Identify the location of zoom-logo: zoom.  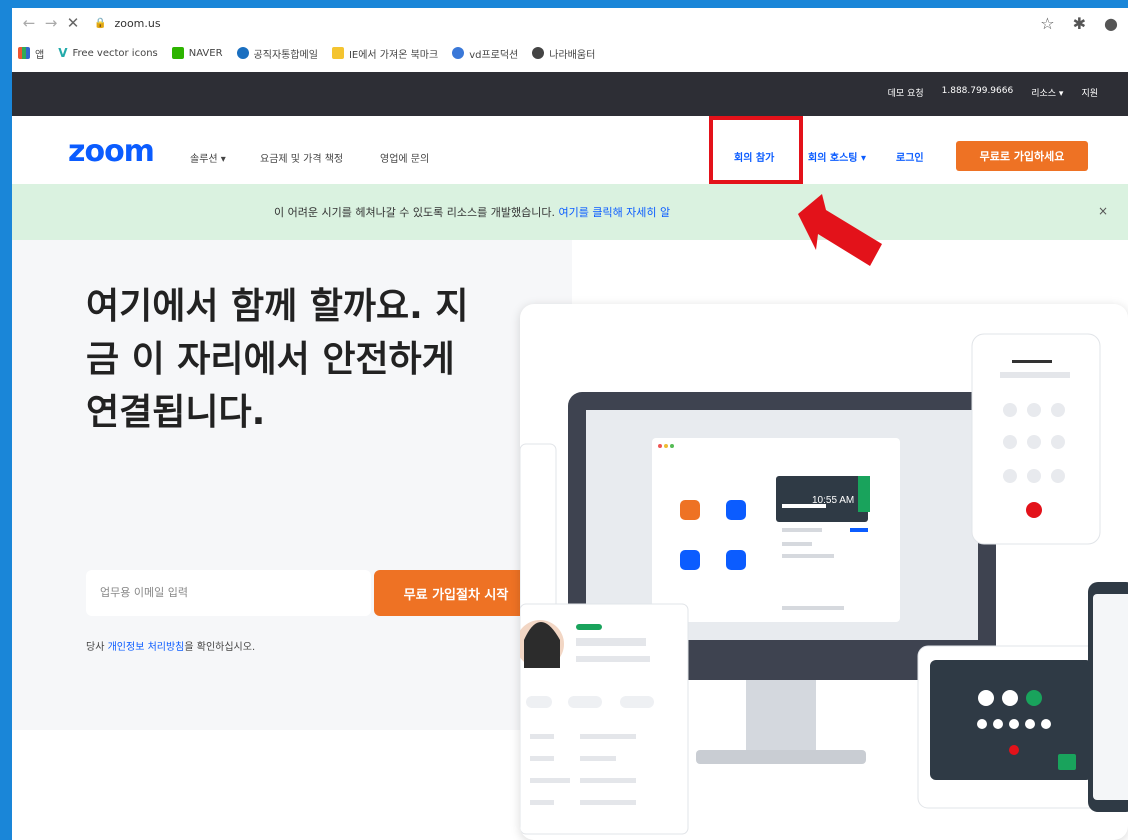
(111, 151).